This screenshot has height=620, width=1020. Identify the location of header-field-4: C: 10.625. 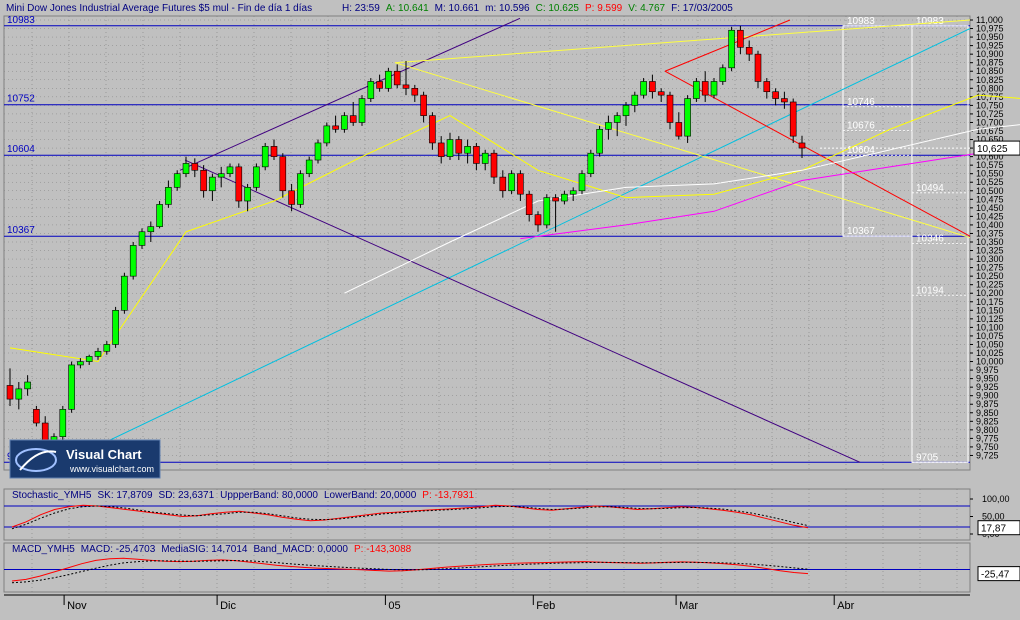
(558, 8).